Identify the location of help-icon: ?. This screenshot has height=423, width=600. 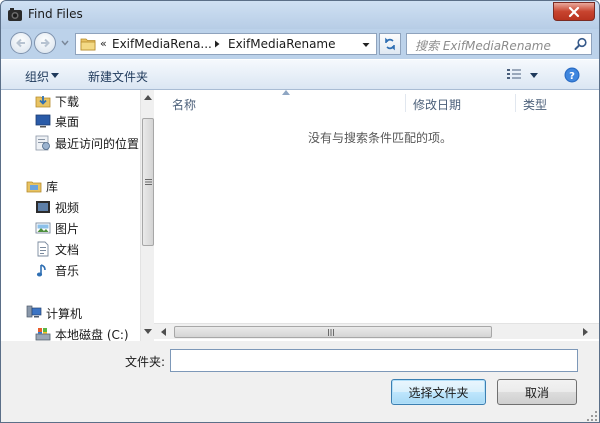
(572, 75).